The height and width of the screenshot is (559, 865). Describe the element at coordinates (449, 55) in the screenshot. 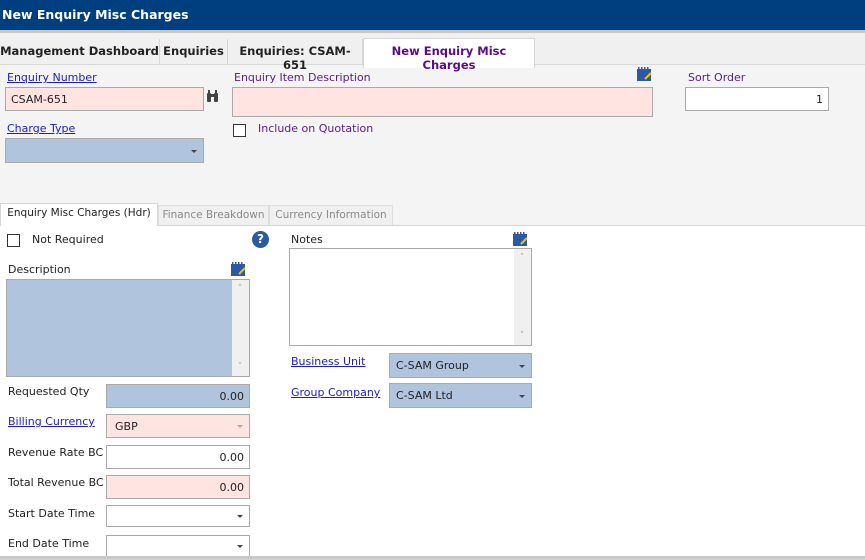

I see `tab-new-enquiry-misc-charges: New Enquiry Misc Charges` at that location.